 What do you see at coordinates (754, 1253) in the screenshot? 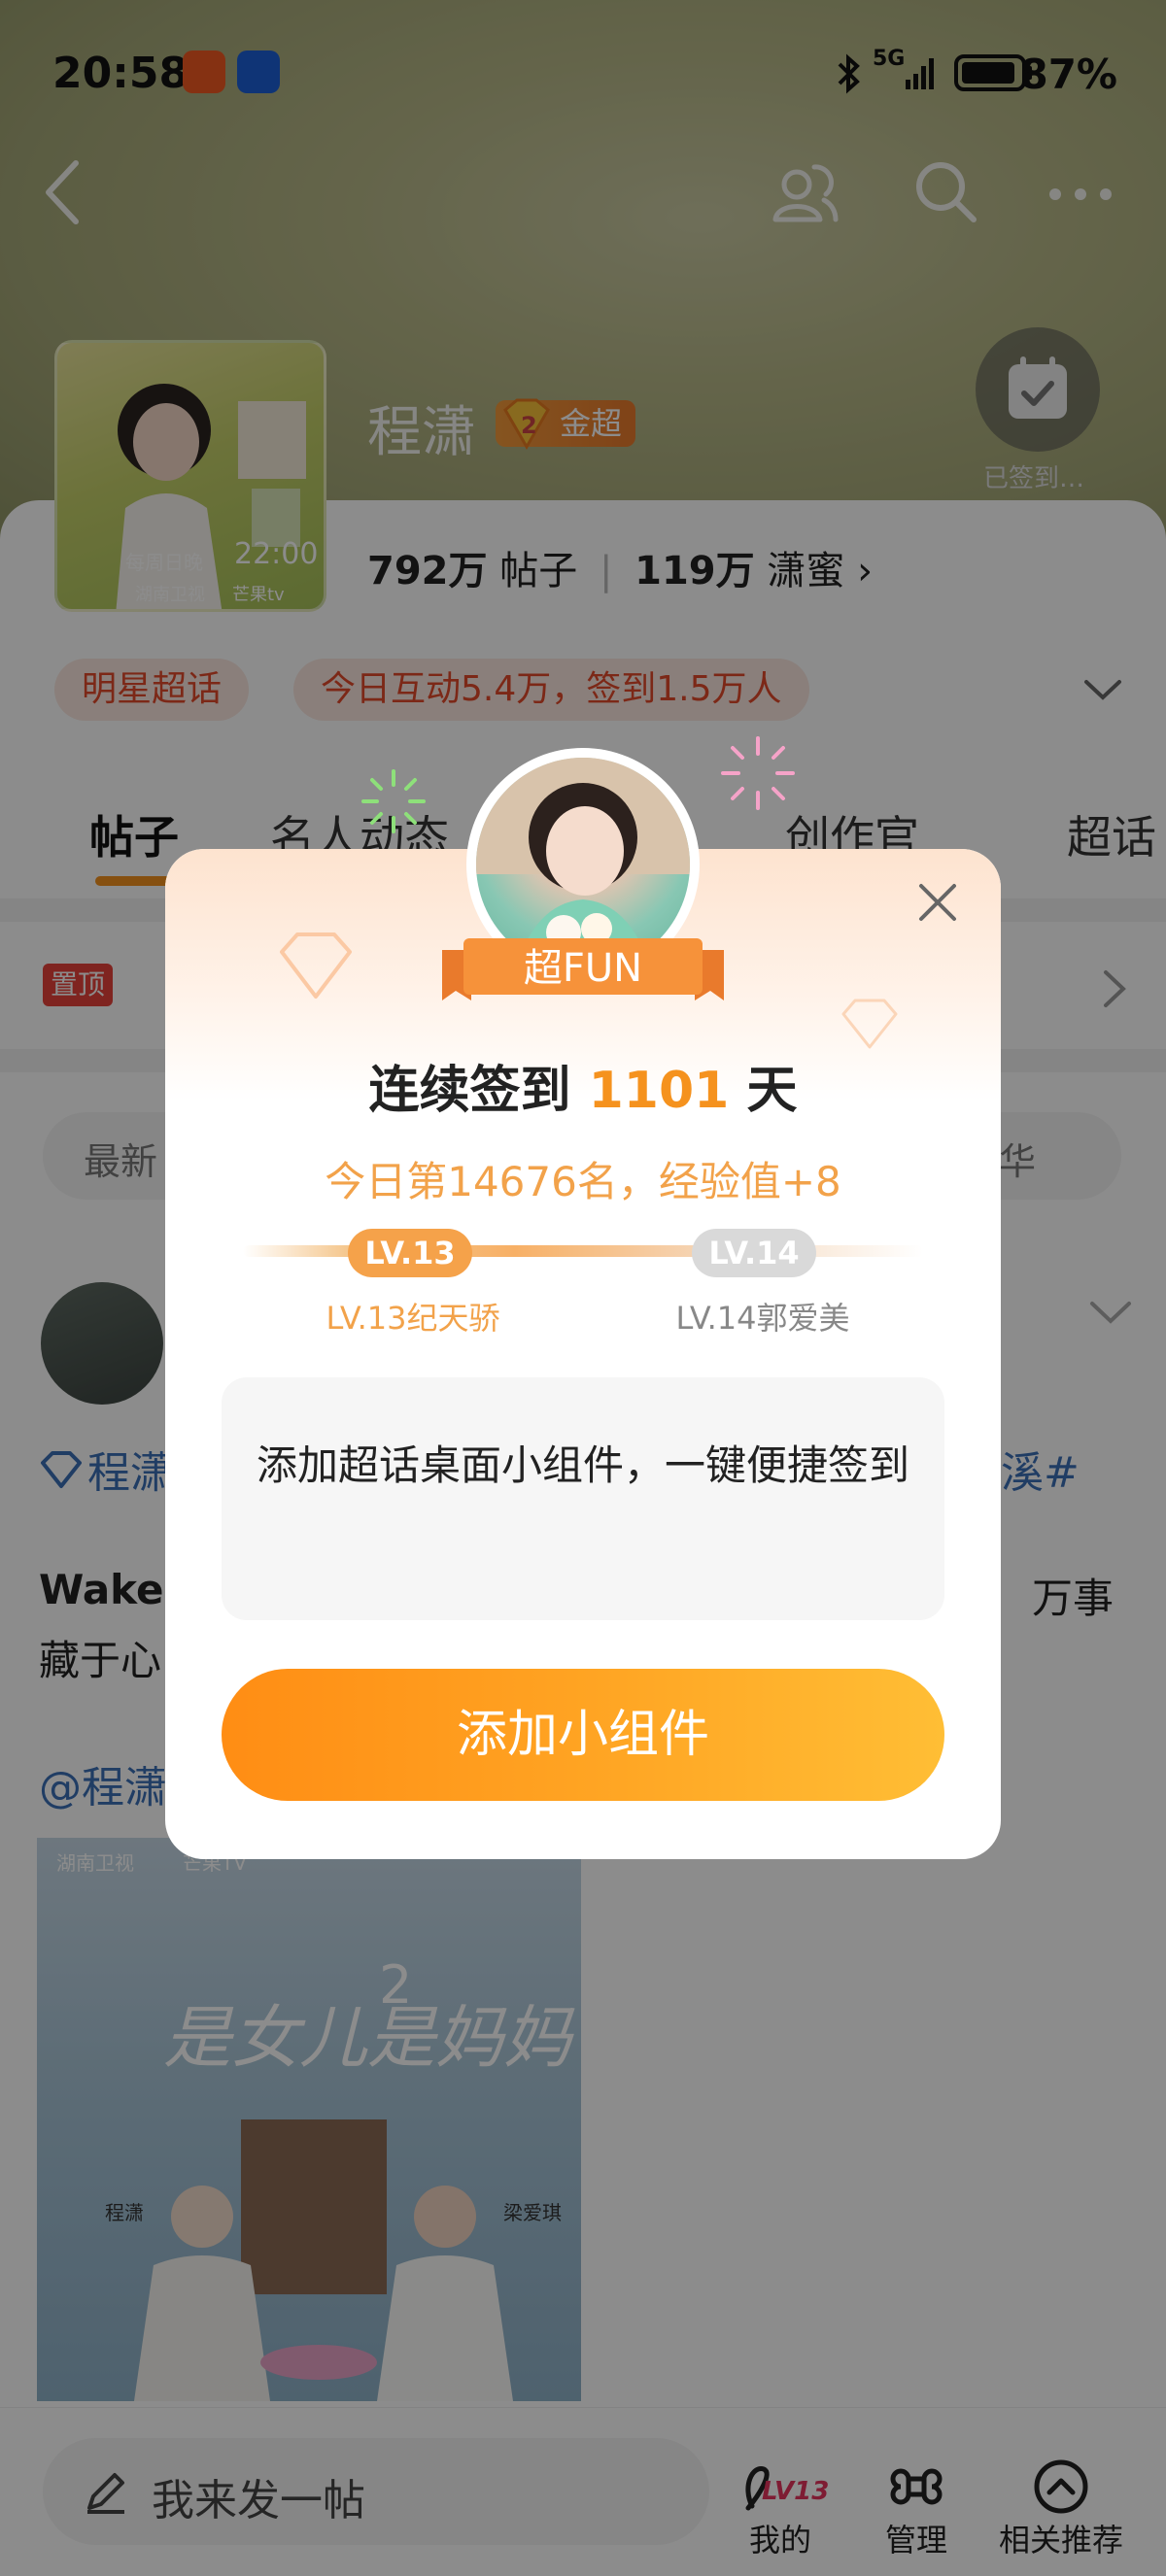
I see `next-level-pill: LV.14` at bounding box center [754, 1253].